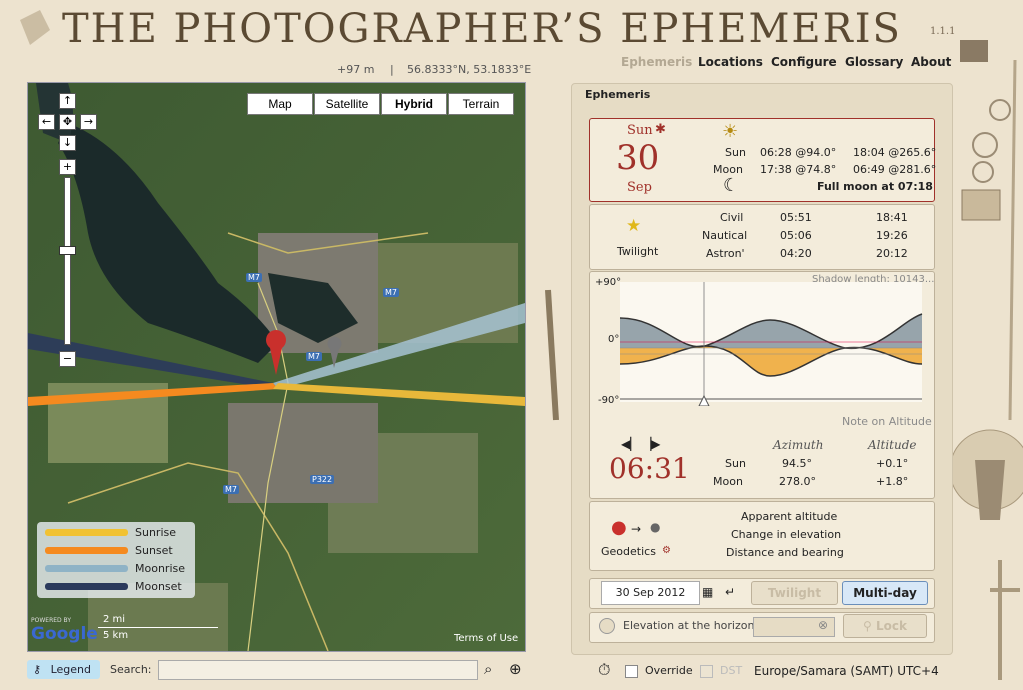 This screenshot has width=1023, height=690. I want to click on twilight-civil-am: 05:51, so click(796, 217).